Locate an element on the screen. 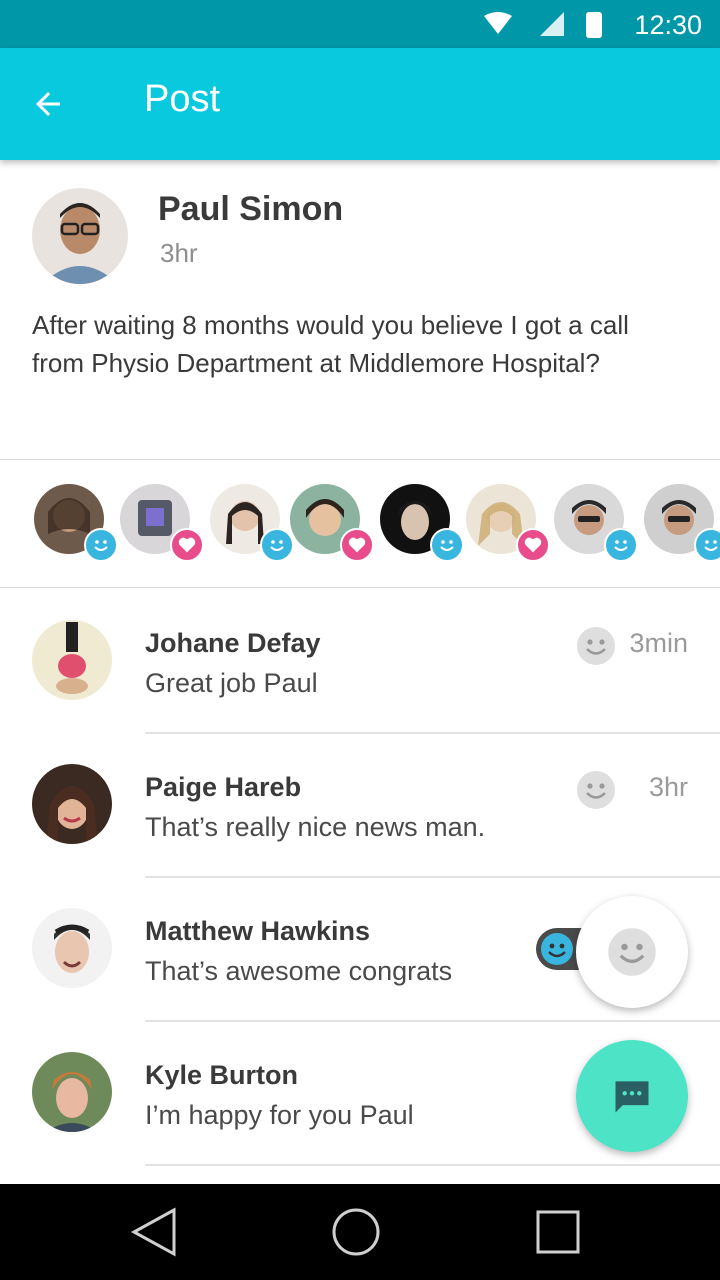 The height and width of the screenshot is (1280, 720). comment-item: Johane Defay Great job Paul 3min is located at coordinates (360, 662).